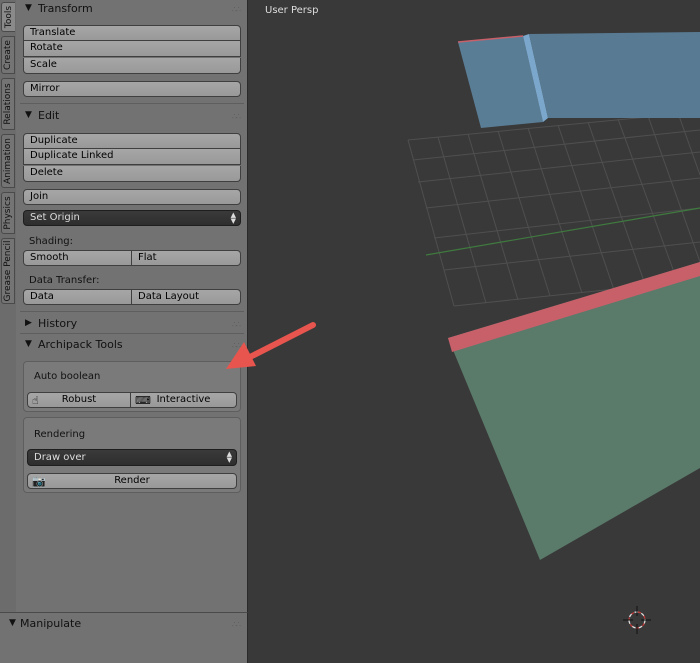  I want to click on panel-header-transform: ▼ Transform ∴∴, so click(132, 9).